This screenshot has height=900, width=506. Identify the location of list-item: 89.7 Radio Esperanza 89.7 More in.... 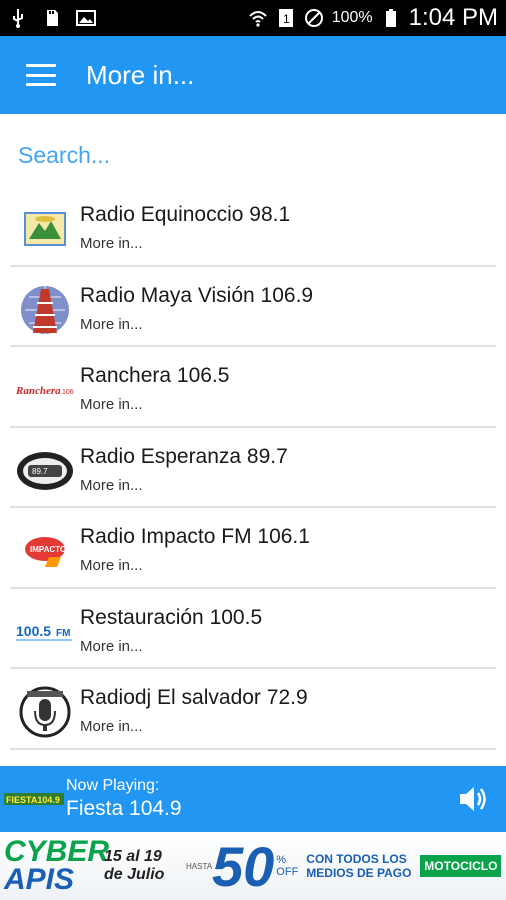
(253, 468).